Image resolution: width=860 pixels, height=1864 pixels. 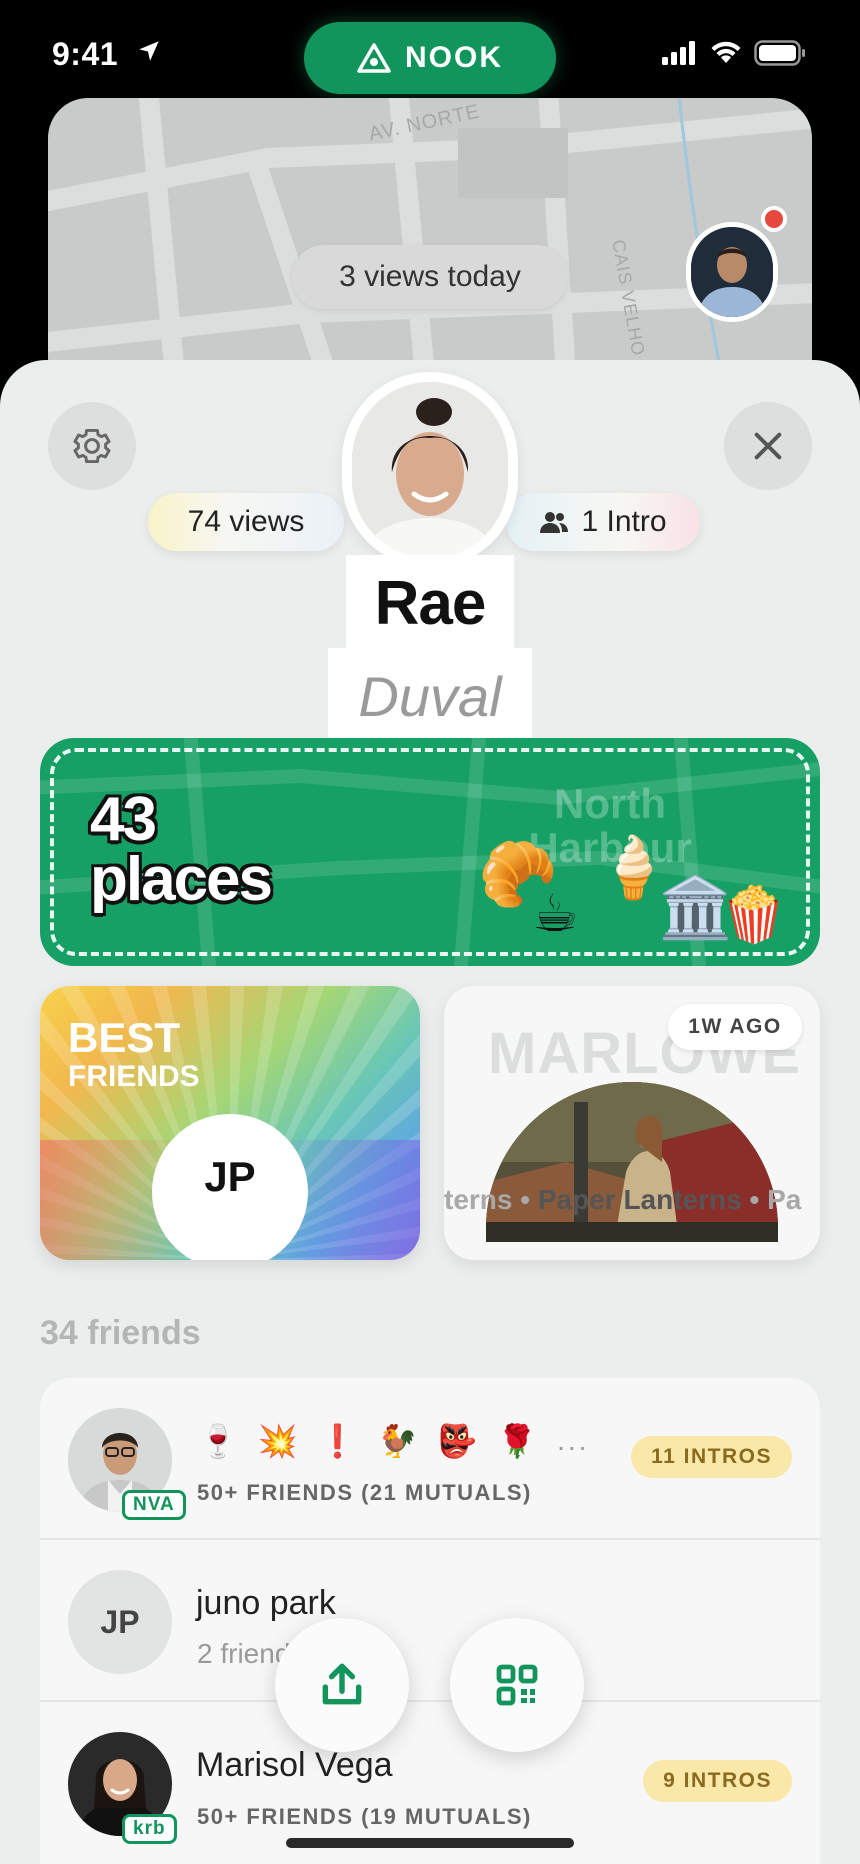 I want to click on intros-count: 1 Intro, so click(x=624, y=521).